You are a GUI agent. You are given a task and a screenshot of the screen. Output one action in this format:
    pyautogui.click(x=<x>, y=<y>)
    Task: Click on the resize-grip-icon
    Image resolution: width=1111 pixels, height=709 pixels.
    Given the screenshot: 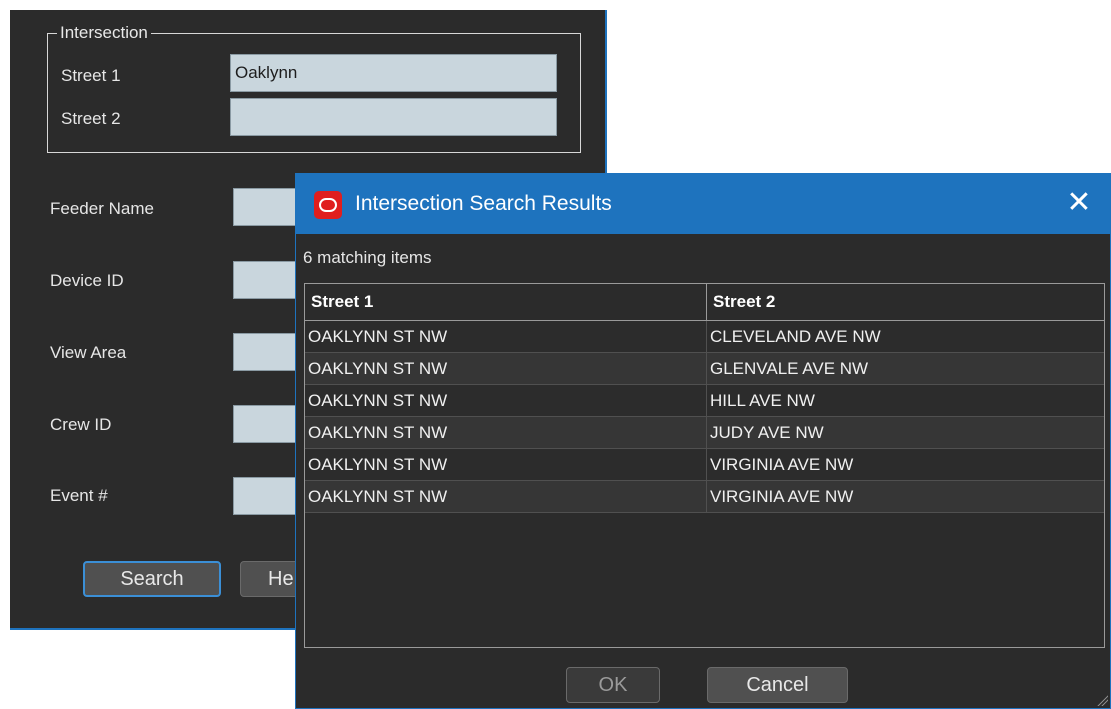 What is the action you would take?
    pyautogui.click(x=1102, y=700)
    